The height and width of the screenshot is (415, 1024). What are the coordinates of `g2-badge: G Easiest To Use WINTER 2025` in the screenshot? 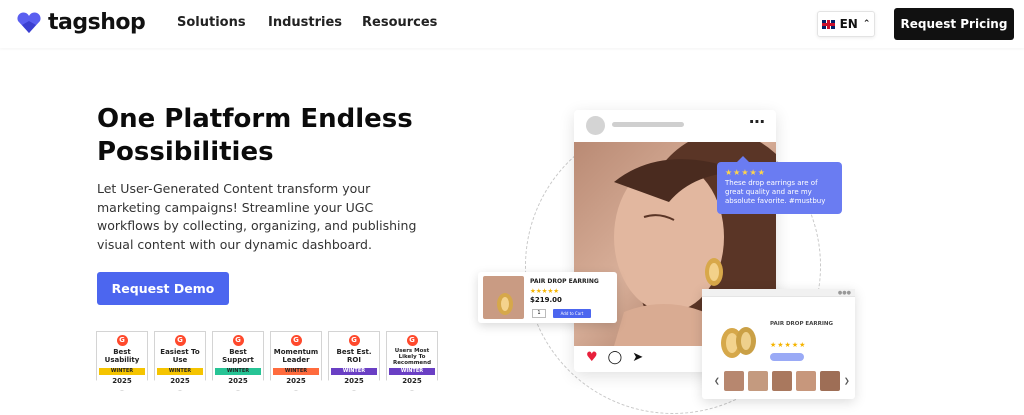 It's located at (180, 361).